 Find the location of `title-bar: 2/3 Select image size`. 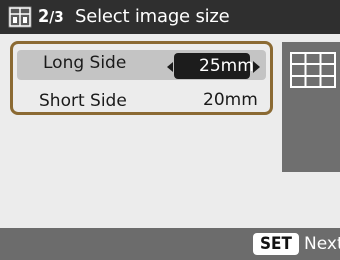

title-bar: 2/3 Select image size is located at coordinates (170, 17).